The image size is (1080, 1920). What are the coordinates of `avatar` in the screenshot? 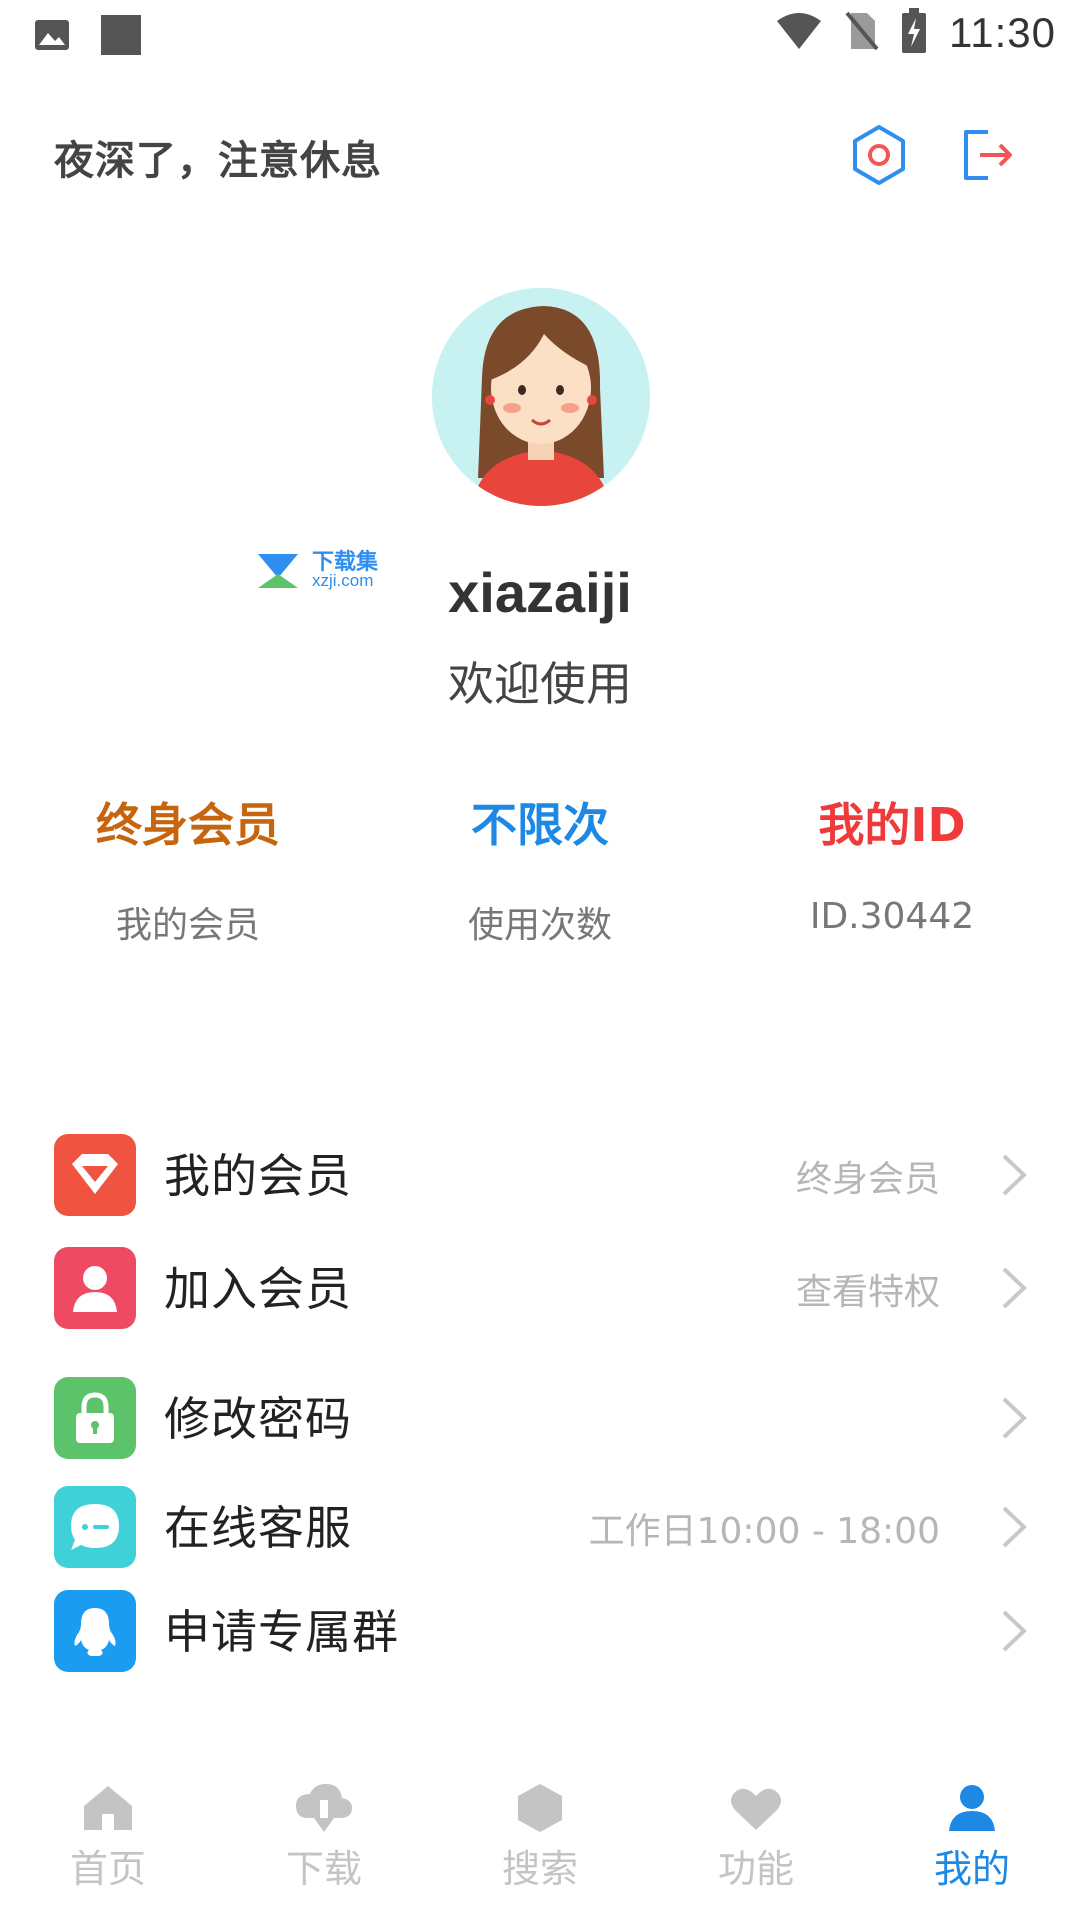 It's located at (541, 397).